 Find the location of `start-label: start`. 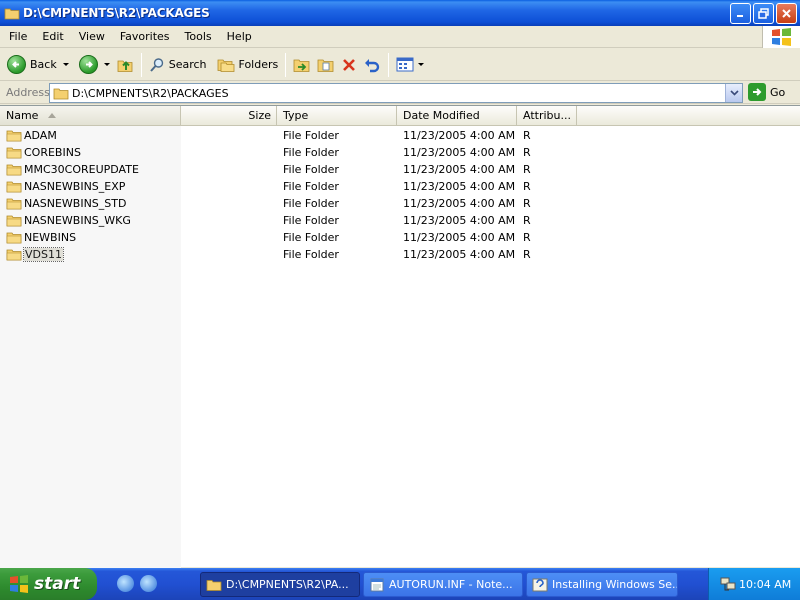

start-label: start is located at coordinates (57, 584).